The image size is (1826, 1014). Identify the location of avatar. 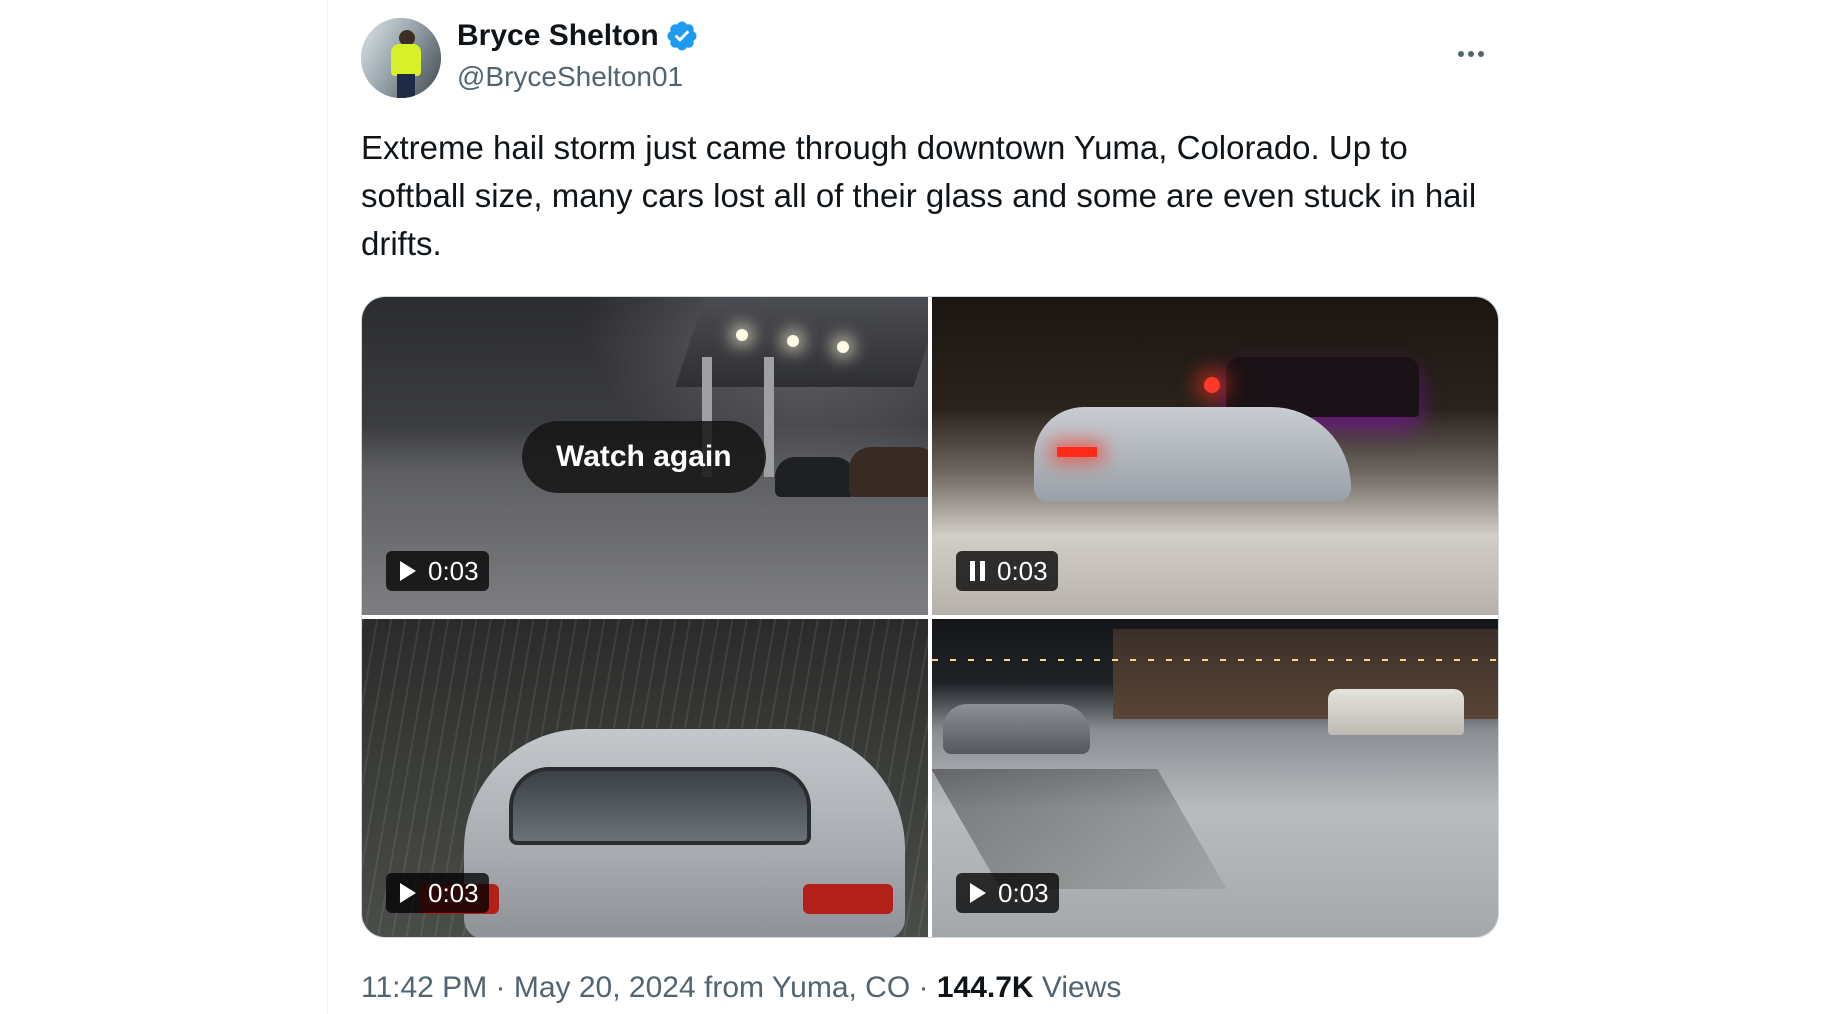
(401, 58).